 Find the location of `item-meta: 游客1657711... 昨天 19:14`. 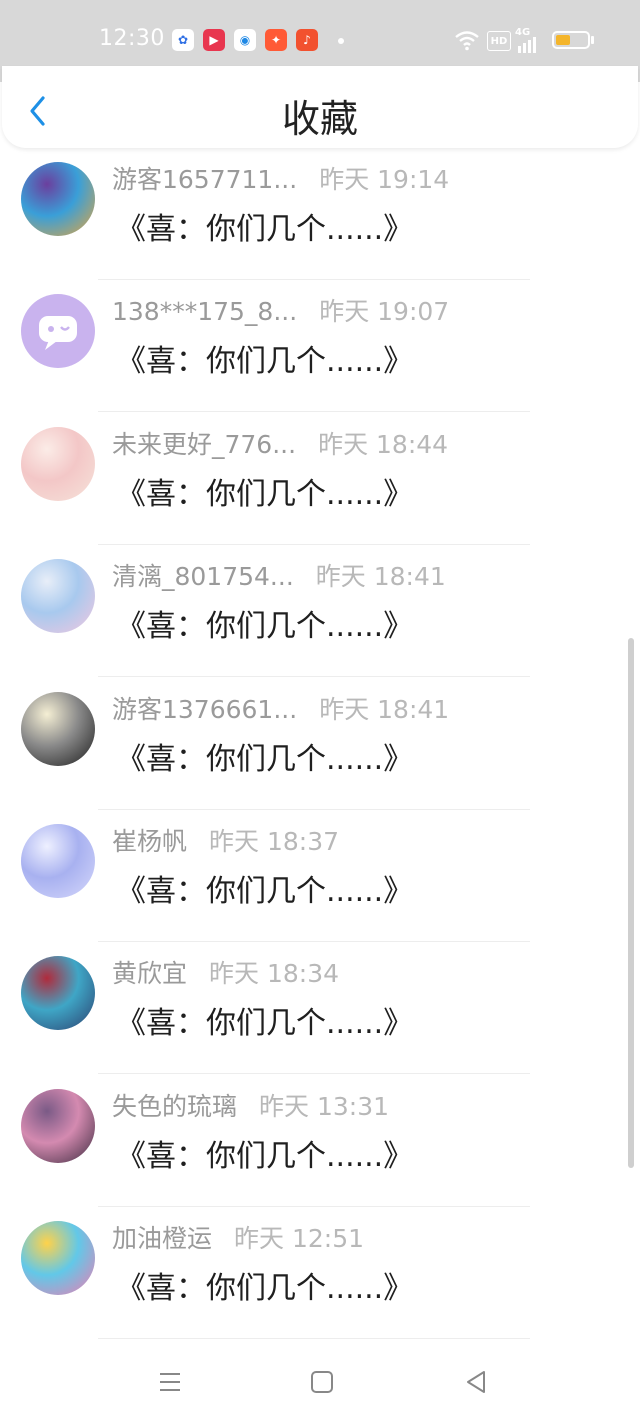

item-meta: 游客1657711... 昨天 19:14 is located at coordinates (280, 178).